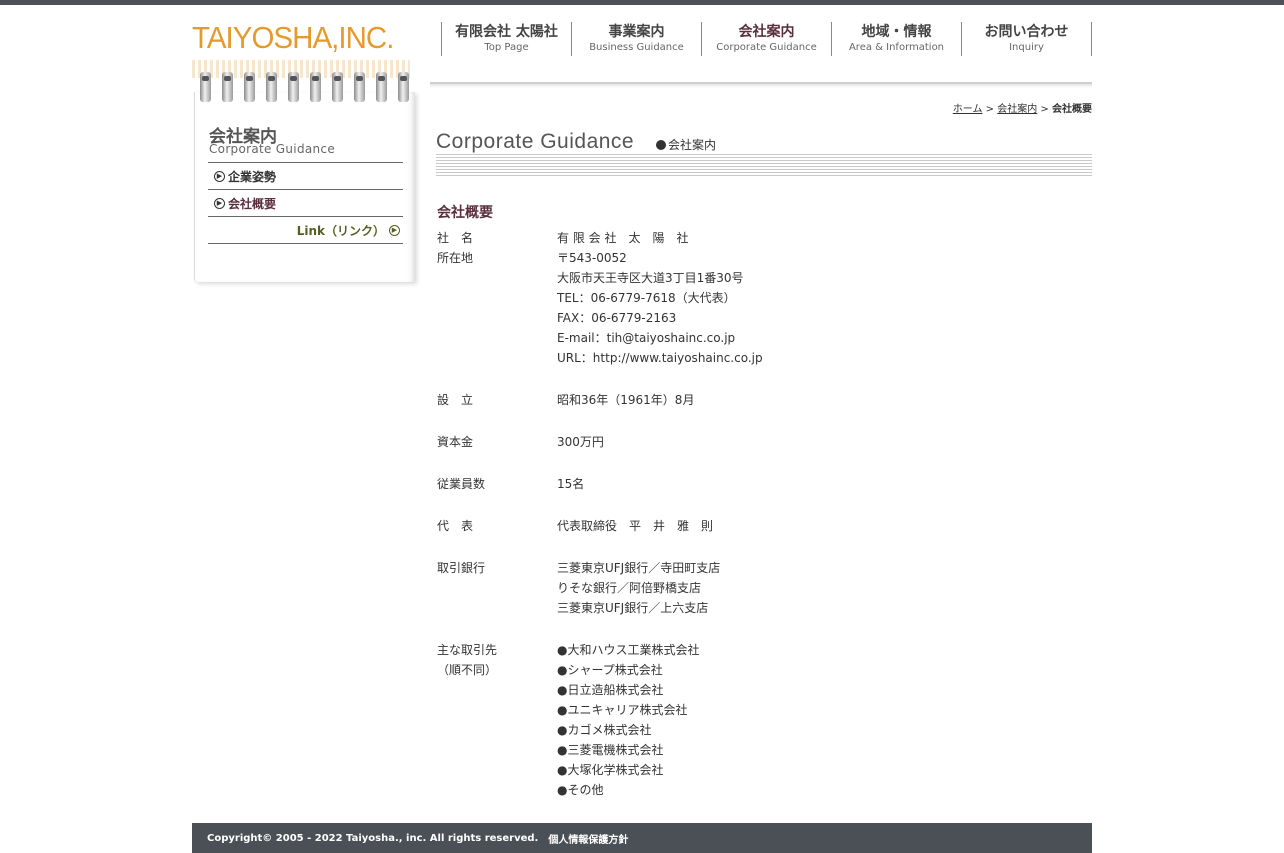 This screenshot has height=853, width=1284. I want to click on info-value: 15名, so click(571, 484).